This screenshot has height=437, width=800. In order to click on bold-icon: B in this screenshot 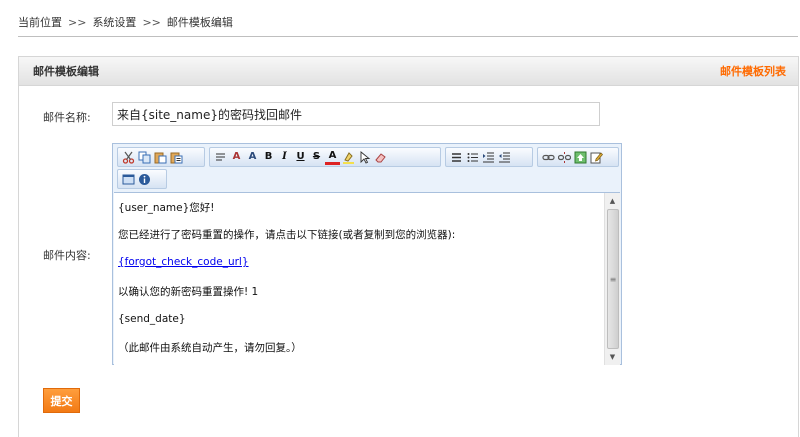, I will do `click(268, 157)`.